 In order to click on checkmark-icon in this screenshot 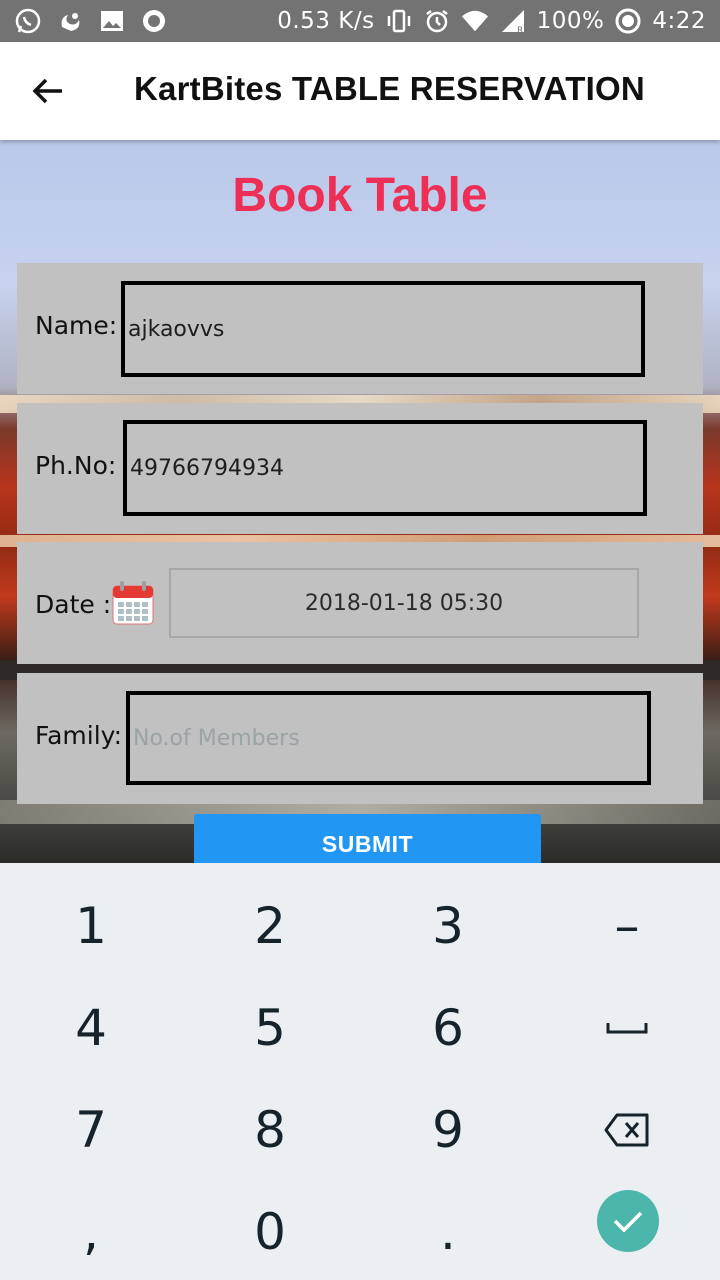, I will do `click(628, 1222)`.